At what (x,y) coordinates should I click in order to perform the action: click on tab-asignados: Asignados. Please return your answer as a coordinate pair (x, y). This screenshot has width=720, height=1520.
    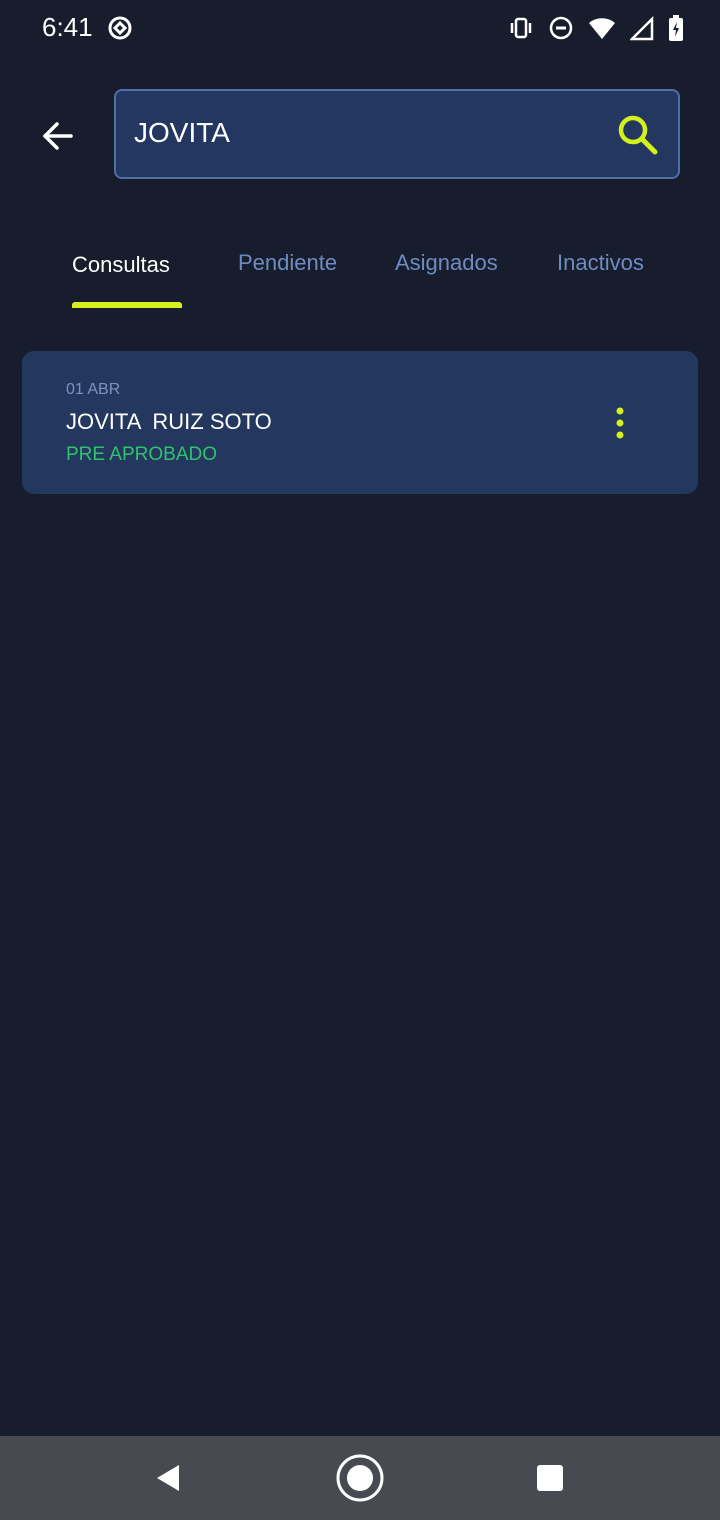
    Looking at the image, I should click on (446, 263).